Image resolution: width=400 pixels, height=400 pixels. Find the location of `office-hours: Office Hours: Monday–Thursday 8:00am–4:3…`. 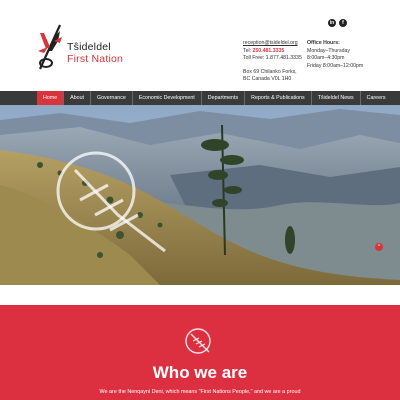

office-hours: Office Hours: Monday–Thursday 8:00am–4:3… is located at coordinates (335, 55).